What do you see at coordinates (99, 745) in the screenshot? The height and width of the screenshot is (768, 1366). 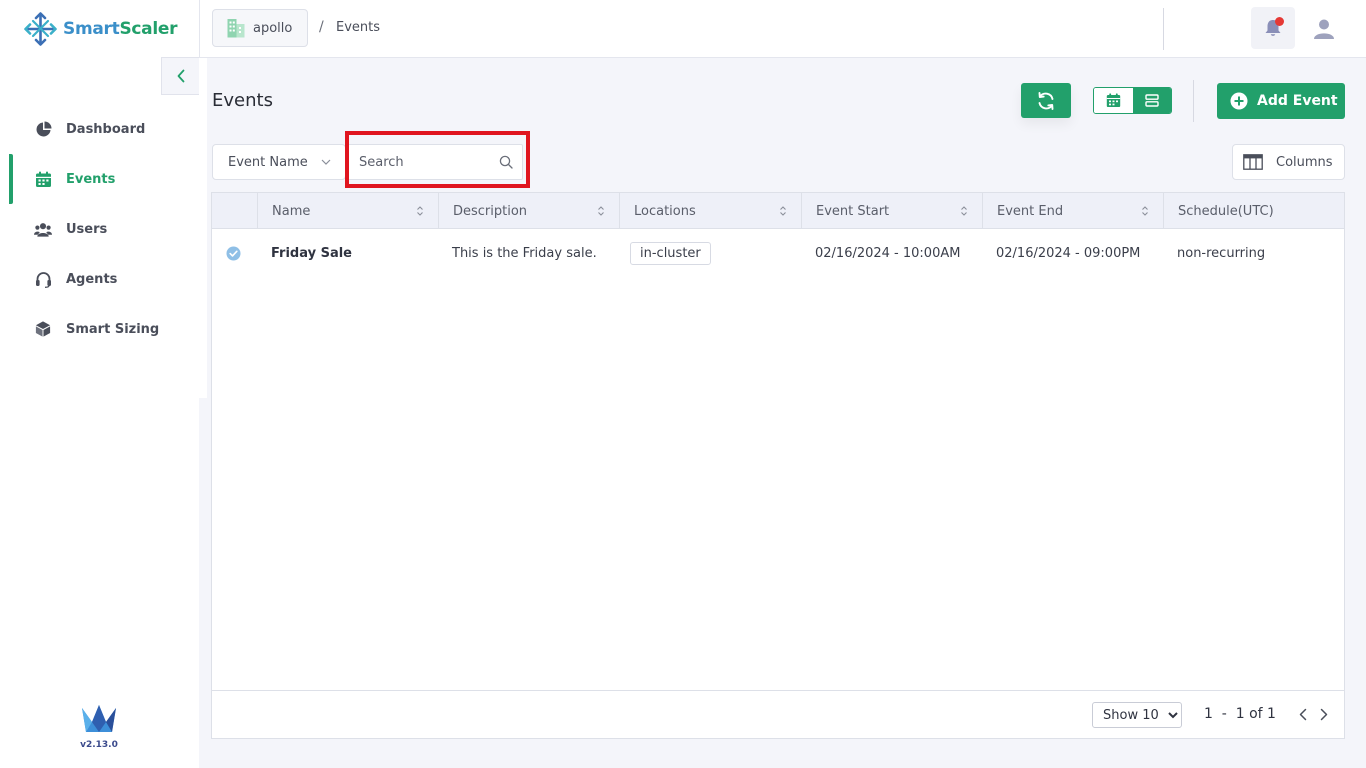 I see `version-text: v2.13.0` at bounding box center [99, 745].